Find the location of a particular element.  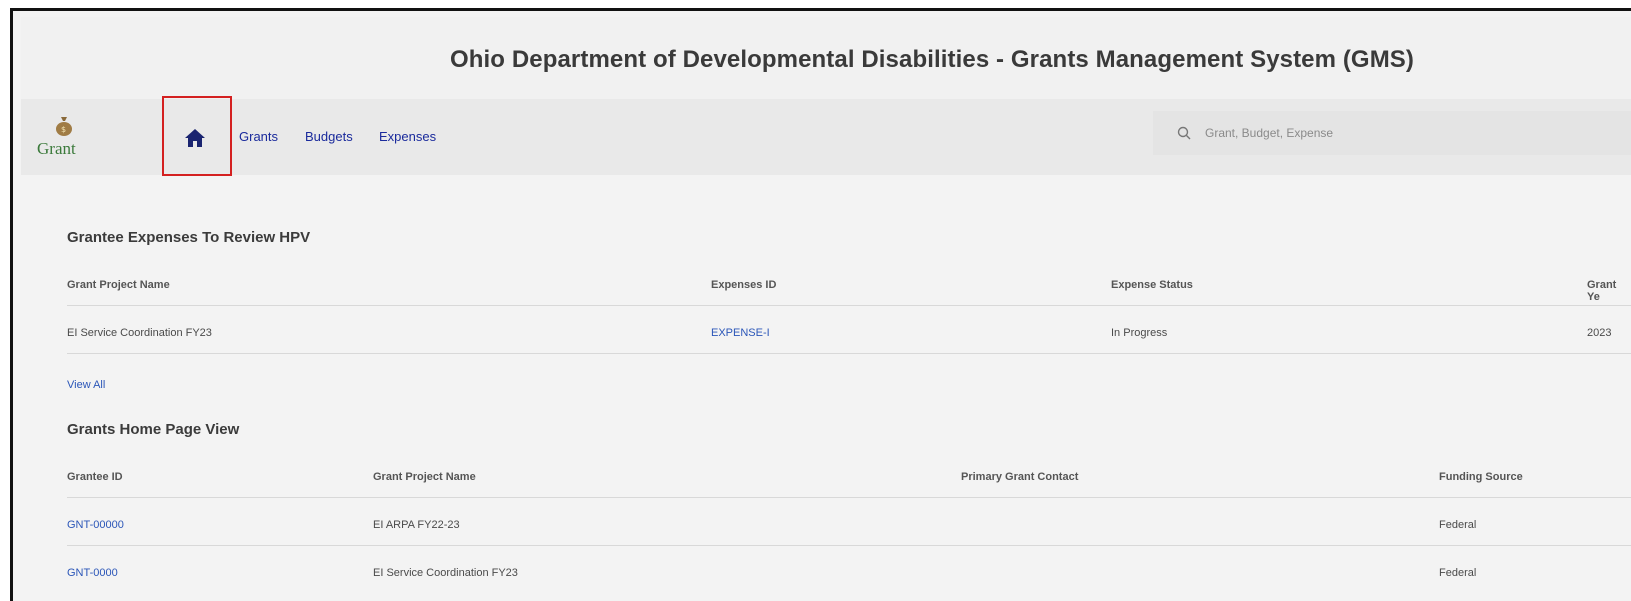

search-icon is located at coordinates (1184, 133).